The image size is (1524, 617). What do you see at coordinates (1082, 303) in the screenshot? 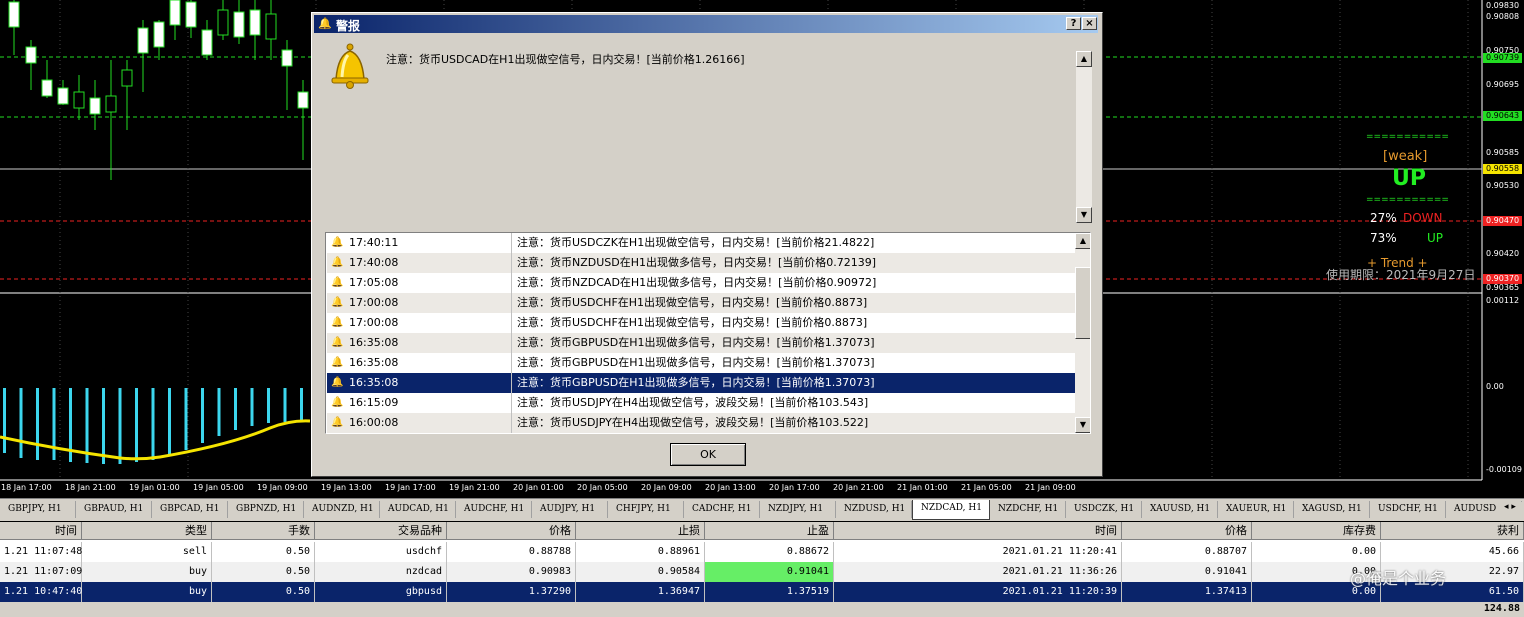
I see `log-scroll-thumb` at bounding box center [1082, 303].